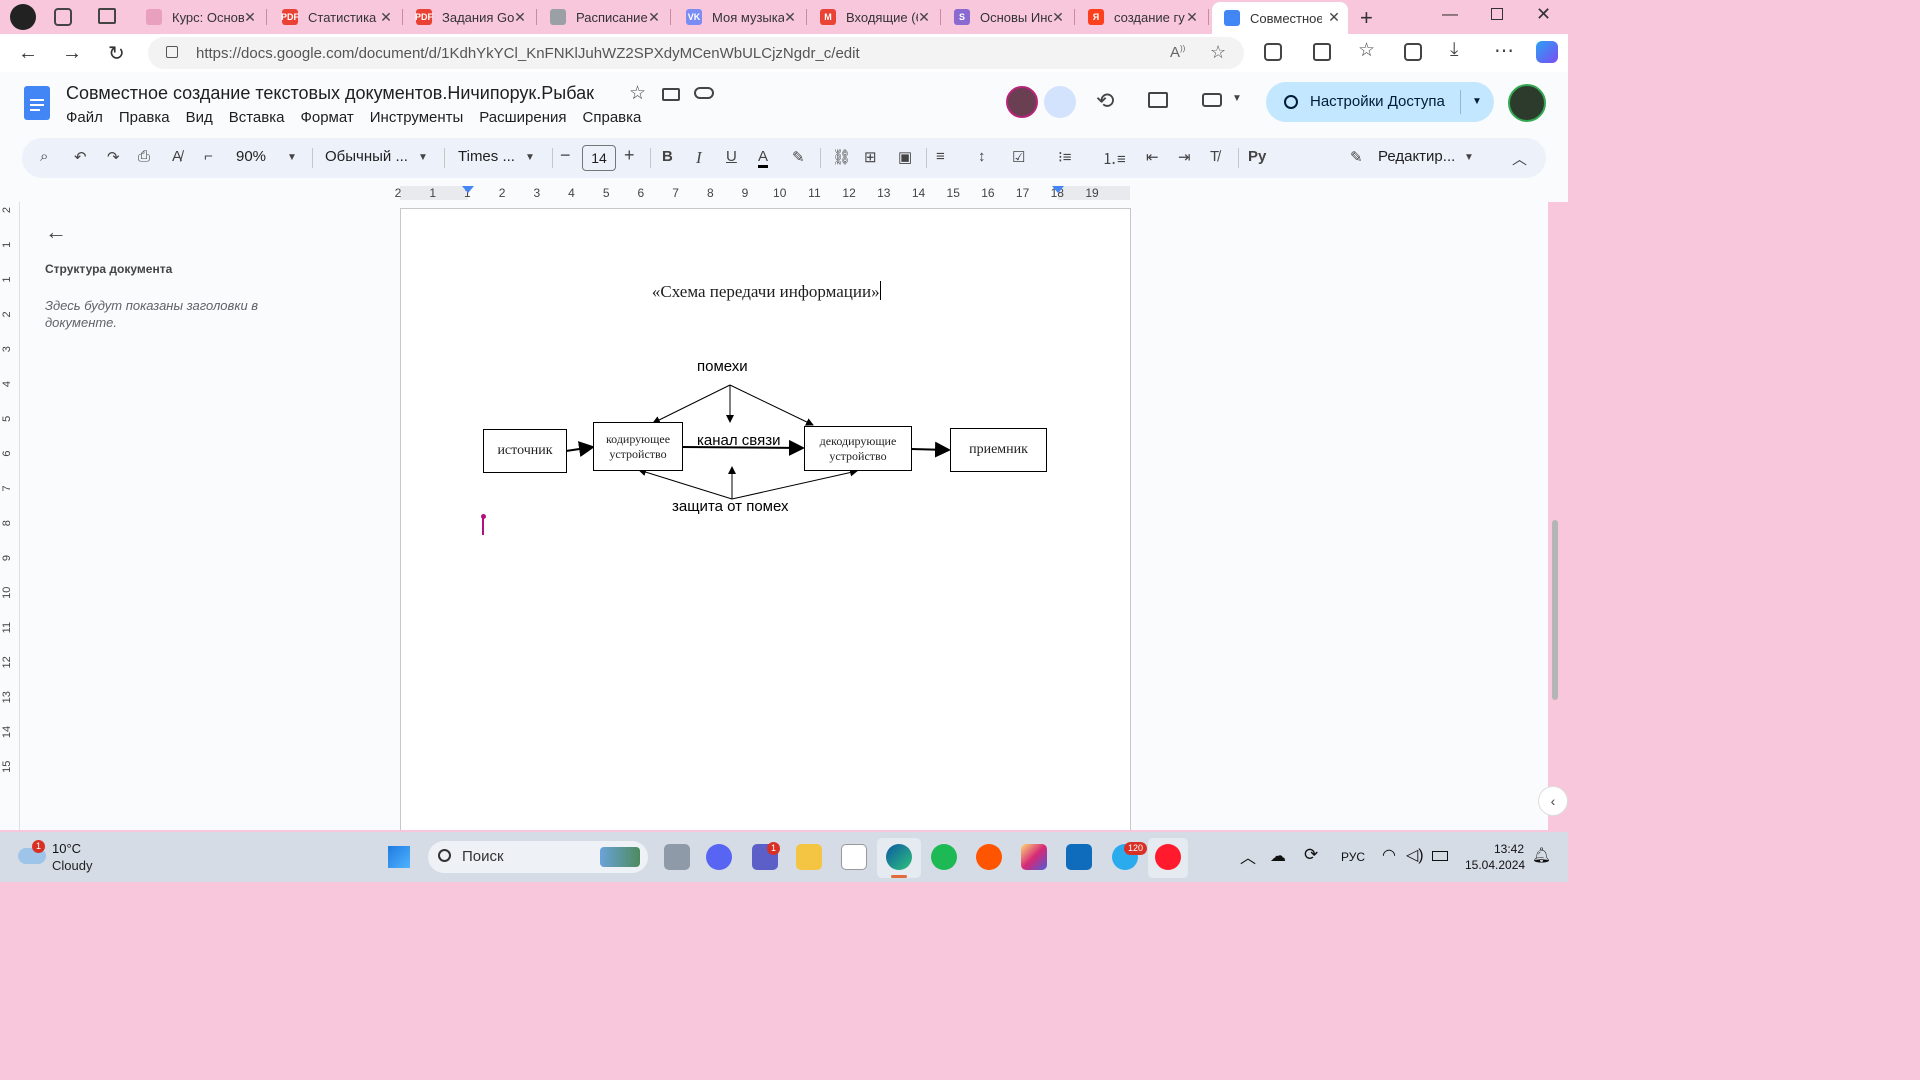 This screenshot has height=1080, width=1920. What do you see at coordinates (172, 52) in the screenshot?
I see `site-info-icon` at bounding box center [172, 52].